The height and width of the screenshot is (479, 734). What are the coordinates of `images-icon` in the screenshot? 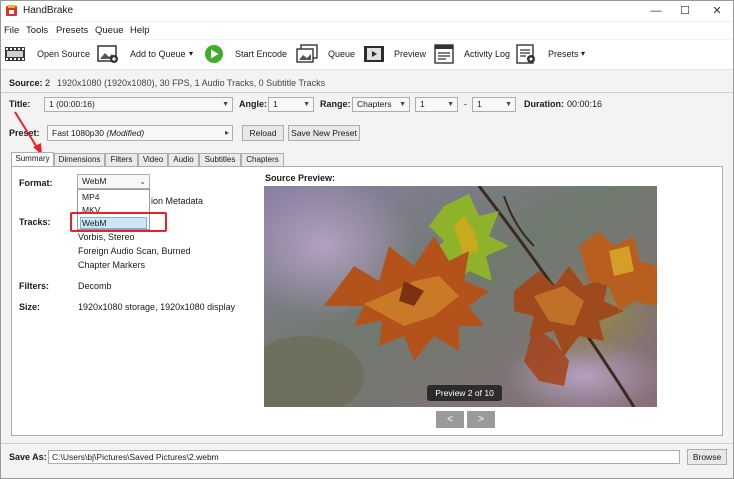 It's located at (307, 53).